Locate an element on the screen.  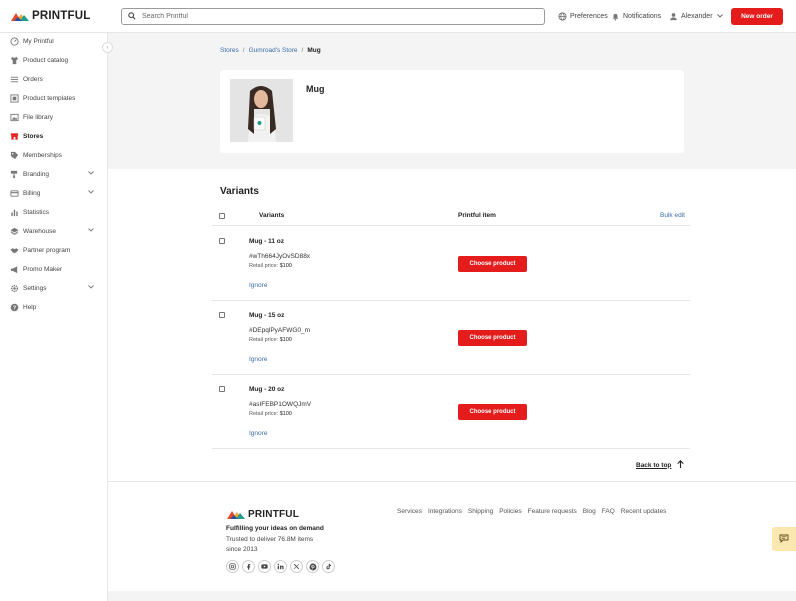
sidebar-item-memberships: Memberships is located at coordinates (53, 155).